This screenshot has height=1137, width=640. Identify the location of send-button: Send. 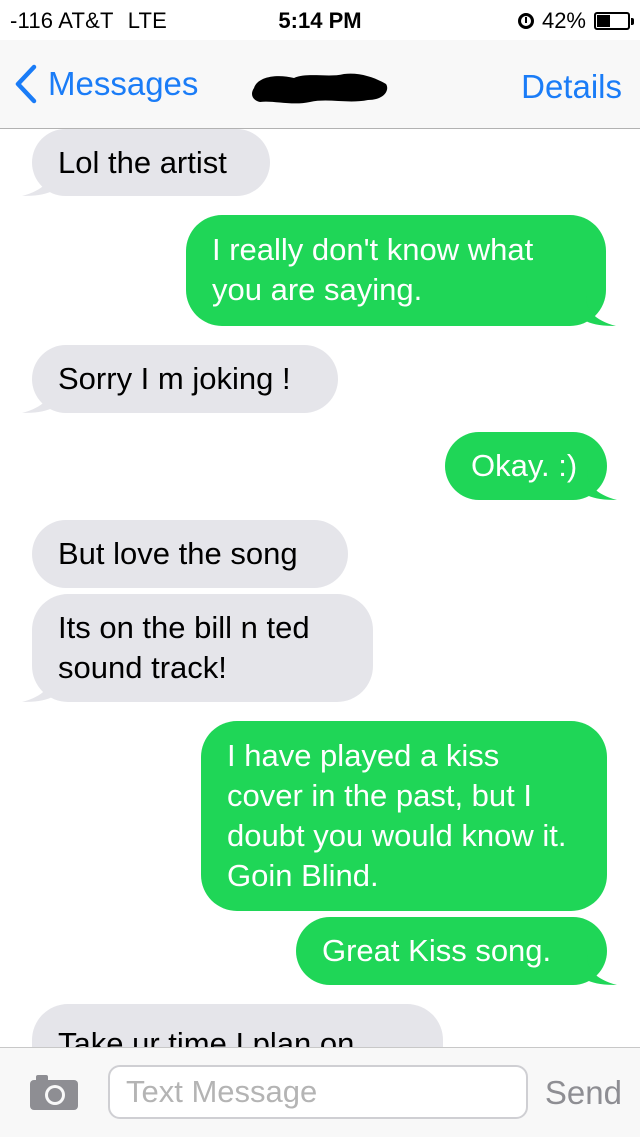
(583, 1093).